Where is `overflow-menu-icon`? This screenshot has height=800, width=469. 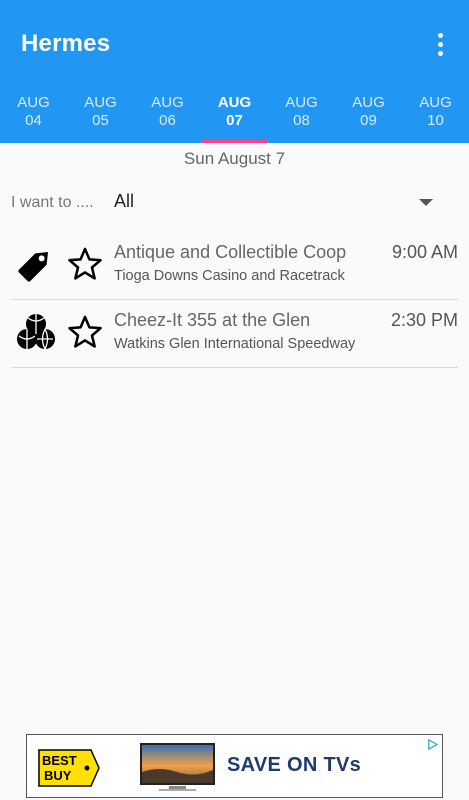
overflow-menu-icon is located at coordinates (440, 44).